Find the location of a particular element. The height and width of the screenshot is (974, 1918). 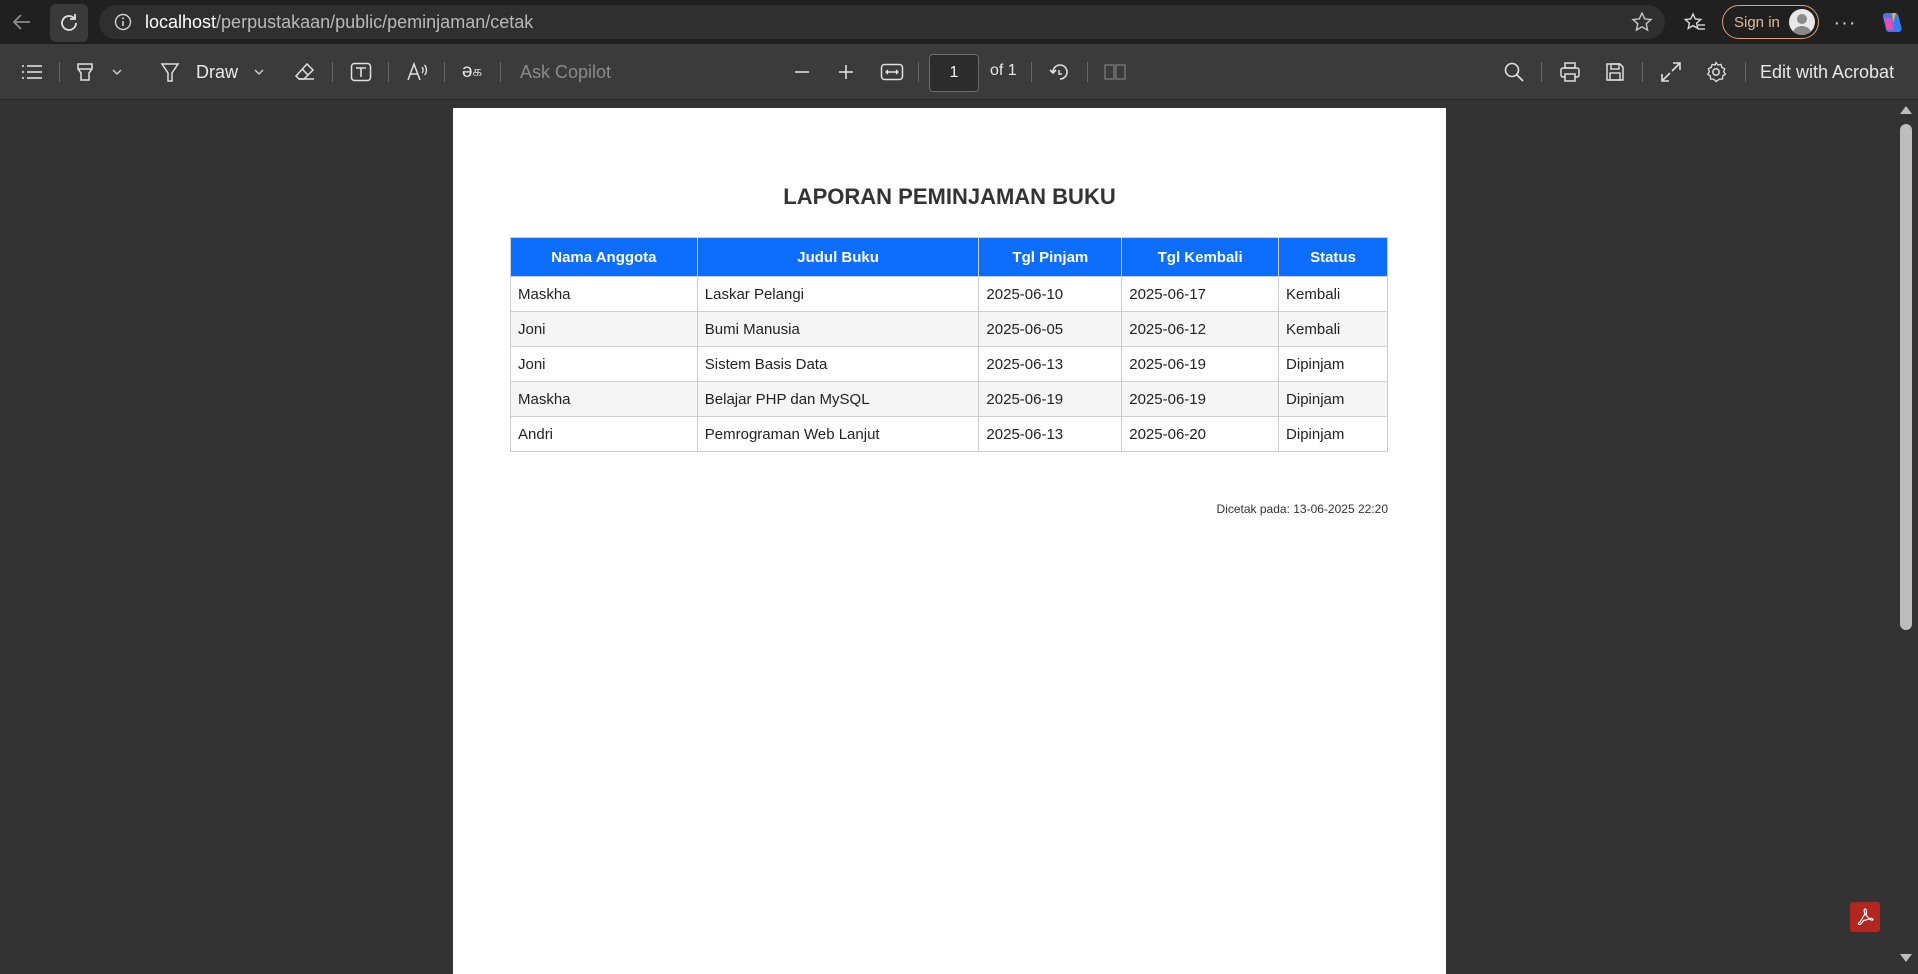

avatar-icon is located at coordinates (1802, 22).